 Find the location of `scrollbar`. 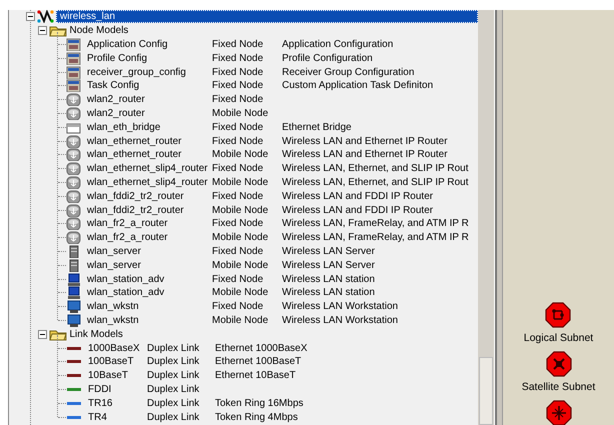

scrollbar is located at coordinates (486, 217).